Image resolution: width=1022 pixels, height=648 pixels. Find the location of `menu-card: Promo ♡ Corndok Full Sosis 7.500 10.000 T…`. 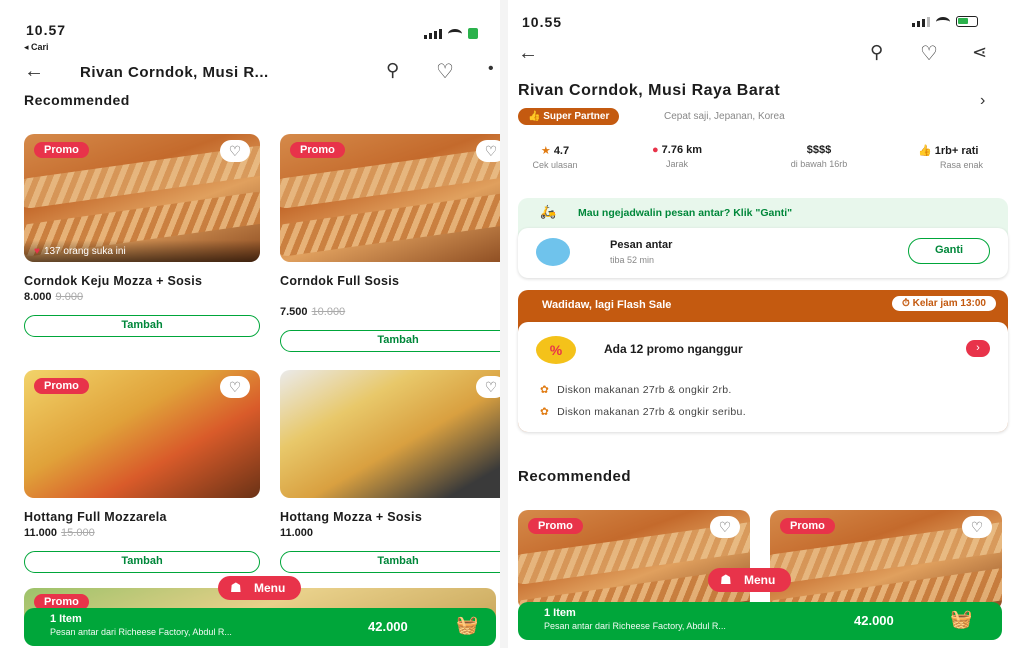

menu-card: Promo ♡ Corndok Full Sosis 7.500 10.000 T… is located at coordinates (390, 243).